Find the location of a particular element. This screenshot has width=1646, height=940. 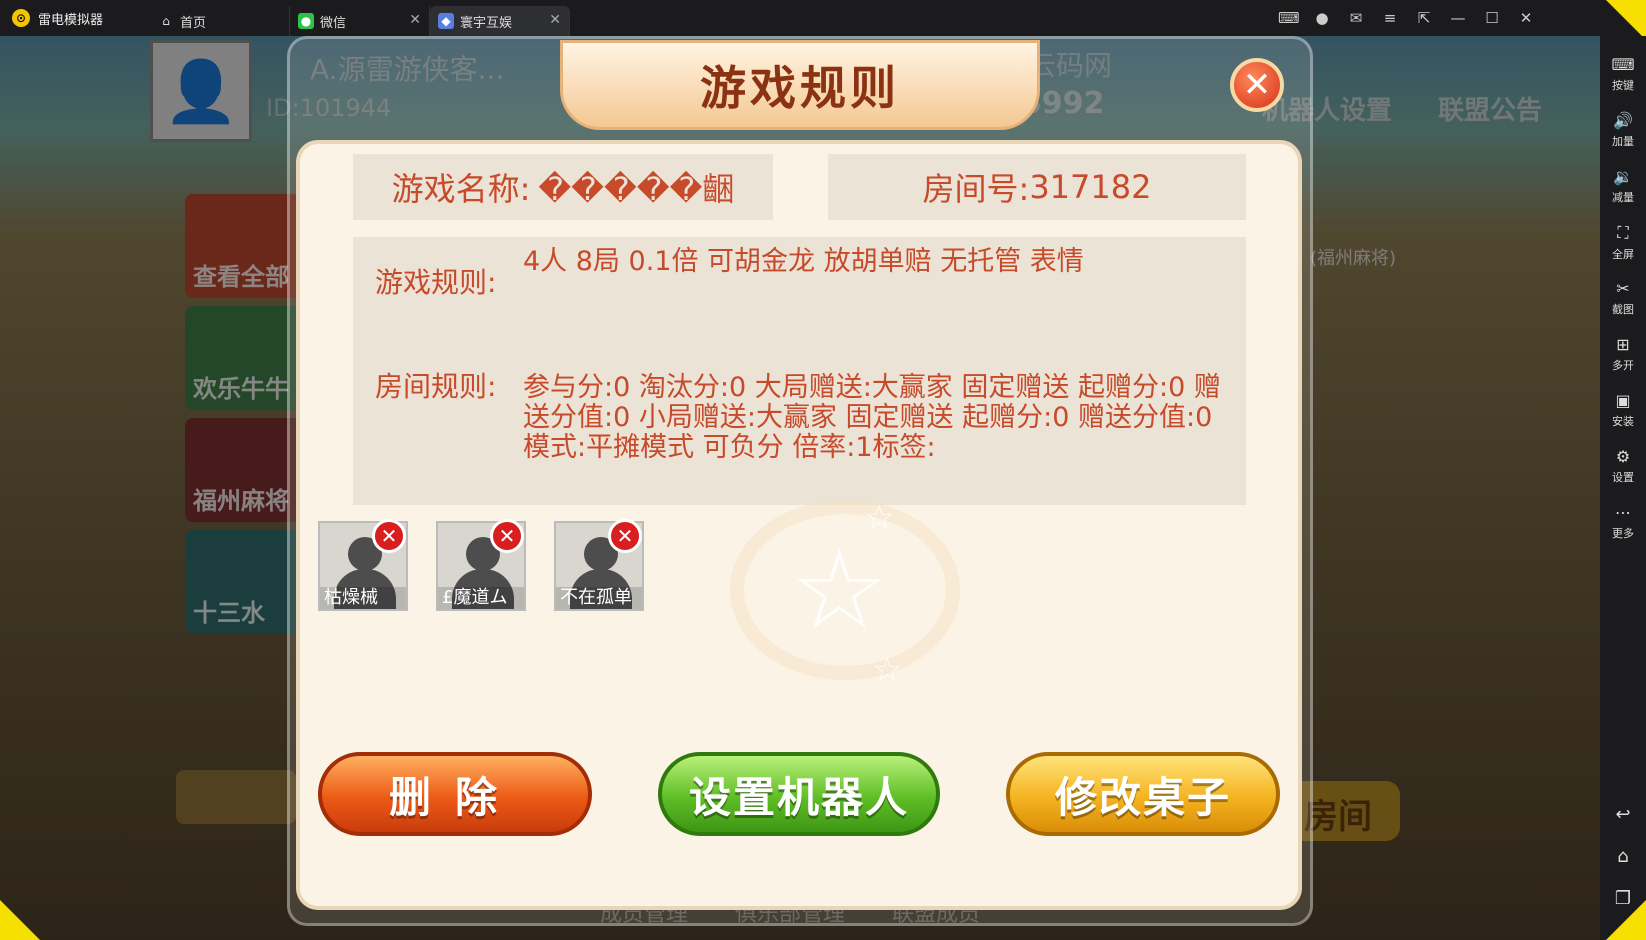

sidebar-item-volume-down: 🔉 减量 is located at coordinates (1623, 186).